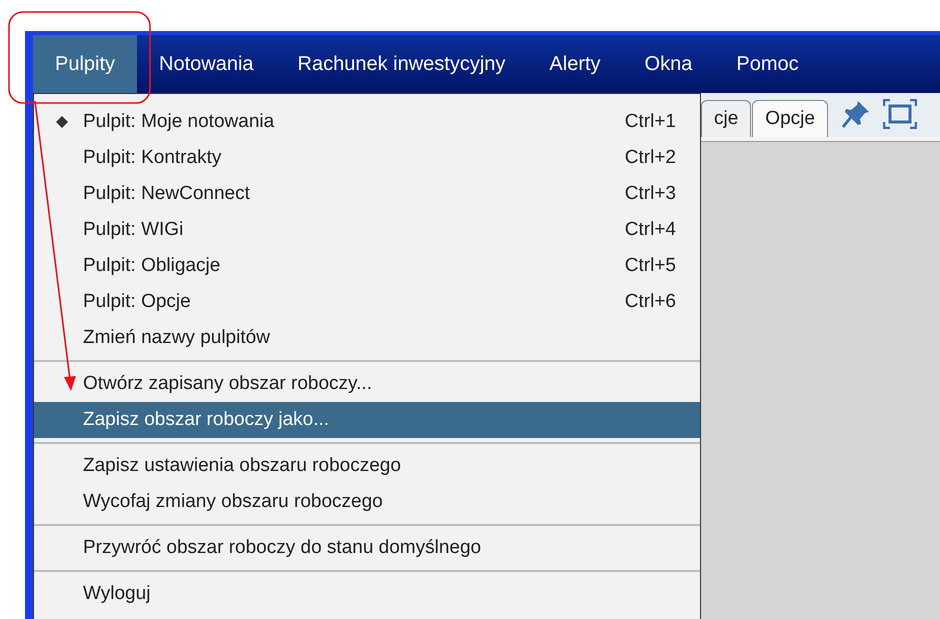 The height and width of the screenshot is (619, 940). I want to click on menu-item: Zapisz ustawienia obszaru roboczego, so click(367, 466).